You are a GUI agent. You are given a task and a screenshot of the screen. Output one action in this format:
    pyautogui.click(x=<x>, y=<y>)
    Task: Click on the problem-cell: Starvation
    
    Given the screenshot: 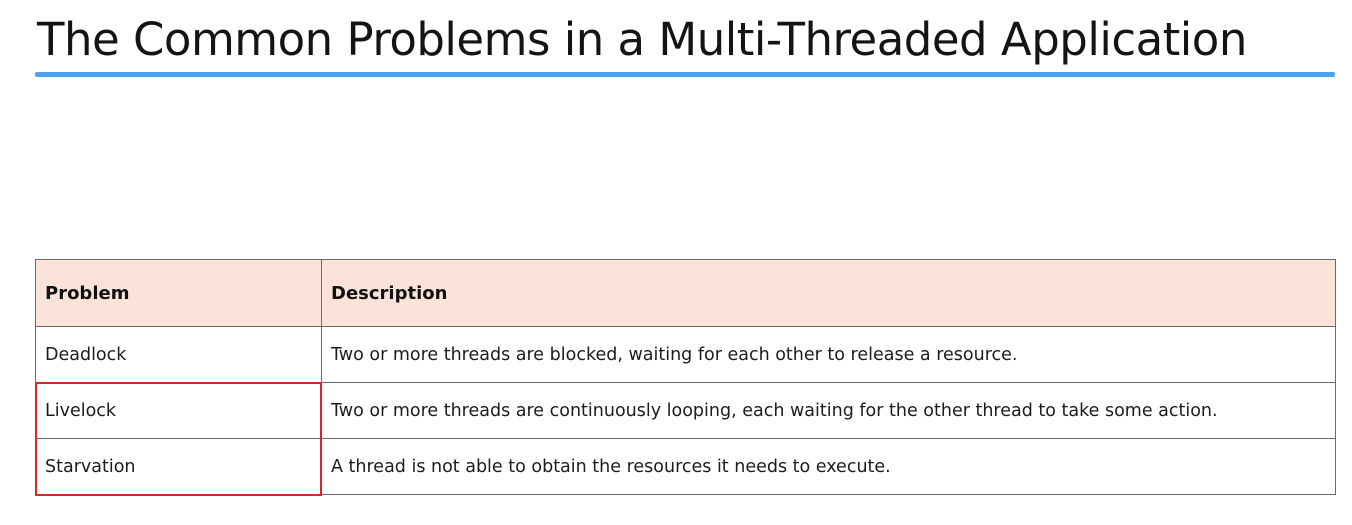 What is the action you would take?
    pyautogui.click(x=178, y=466)
    